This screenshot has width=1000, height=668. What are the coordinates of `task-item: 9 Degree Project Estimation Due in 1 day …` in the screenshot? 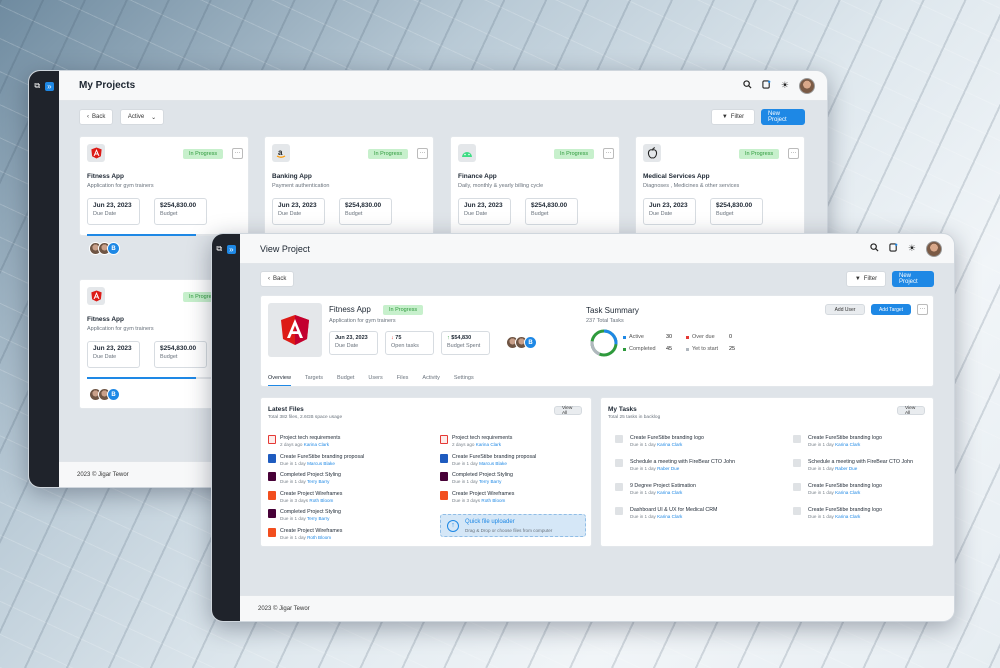 It's located at (655, 489).